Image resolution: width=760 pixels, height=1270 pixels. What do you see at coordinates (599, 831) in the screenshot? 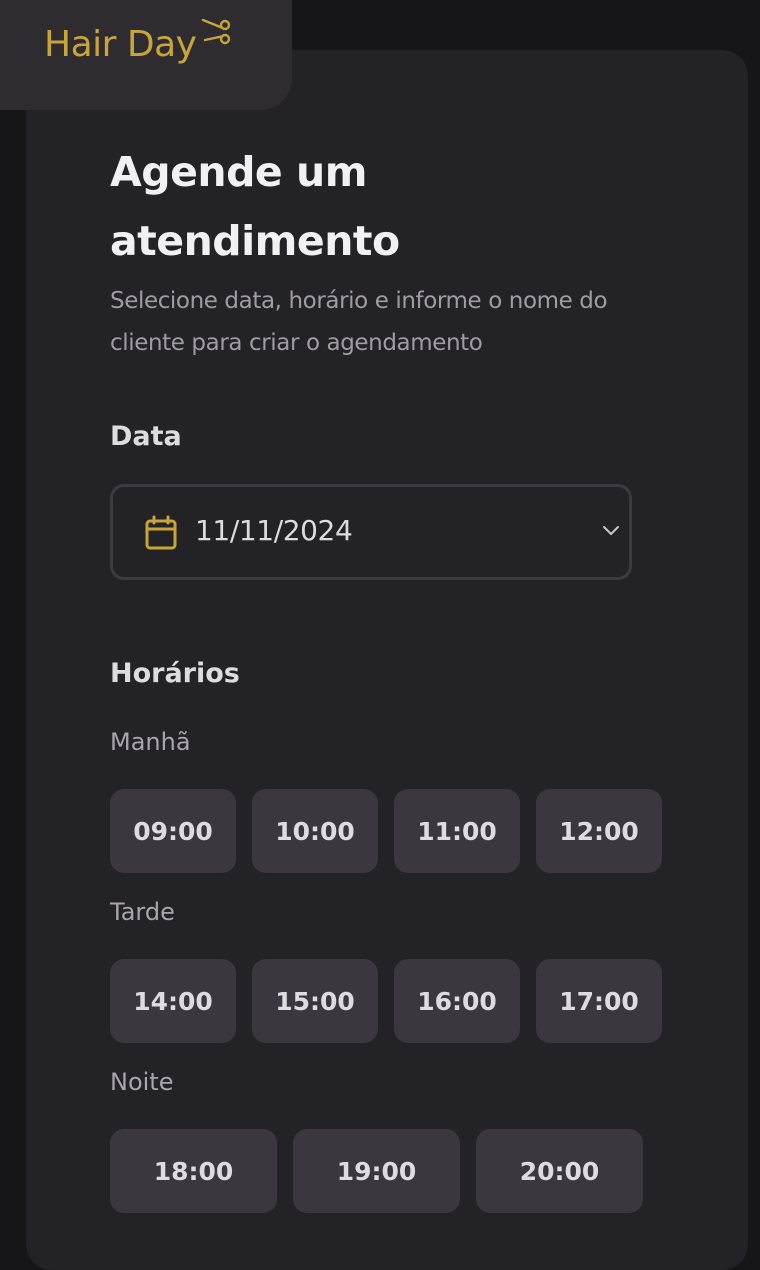
I see `time-slot-button: 12:00` at bounding box center [599, 831].